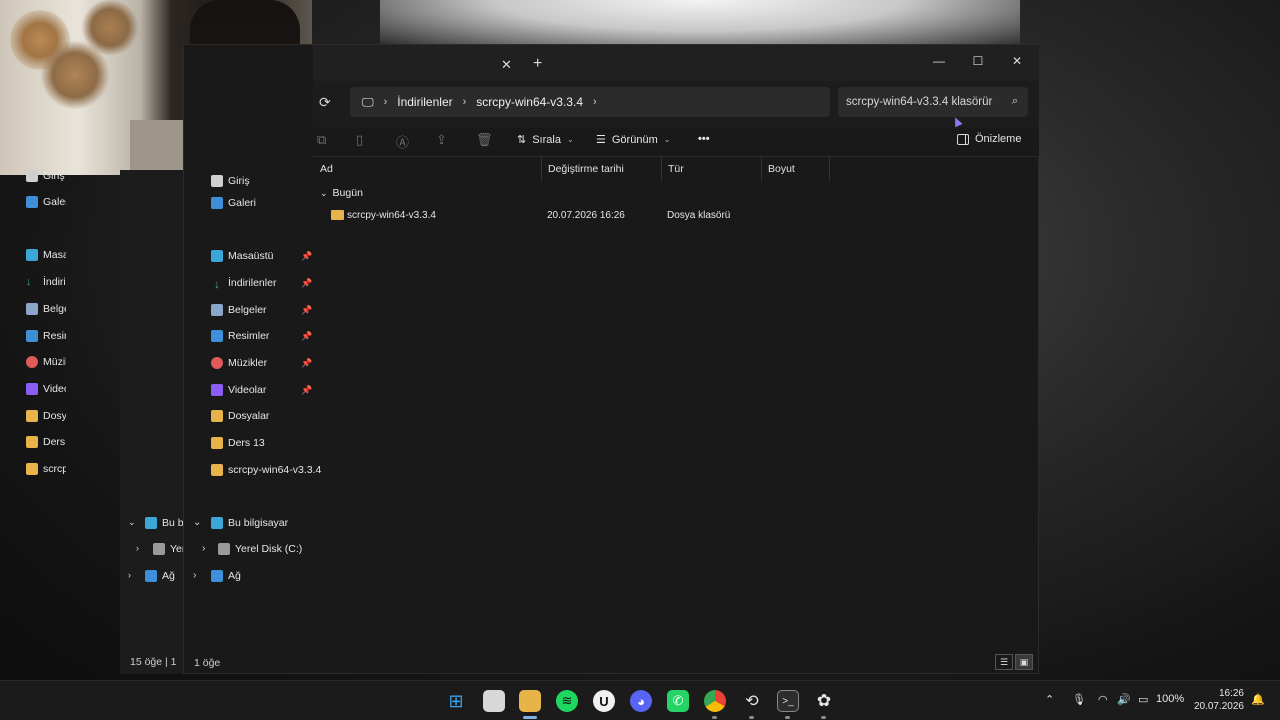  What do you see at coordinates (824, 701) in the screenshot?
I see `chatgpt-icon: ✿` at bounding box center [824, 701].